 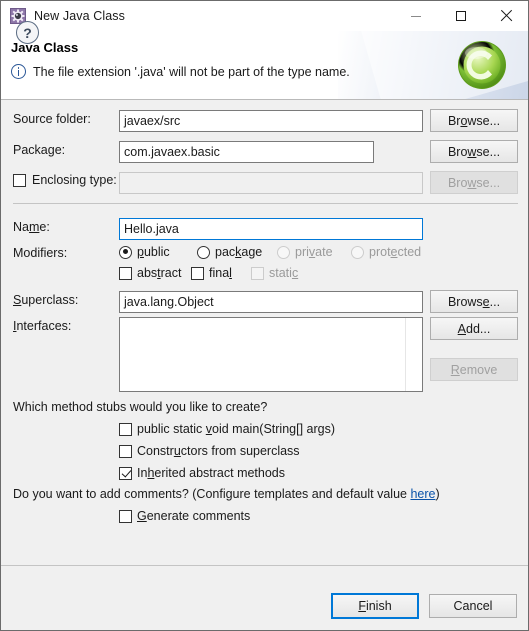 What do you see at coordinates (284, 273) in the screenshot?
I see `modifier-static-label: static` at bounding box center [284, 273].